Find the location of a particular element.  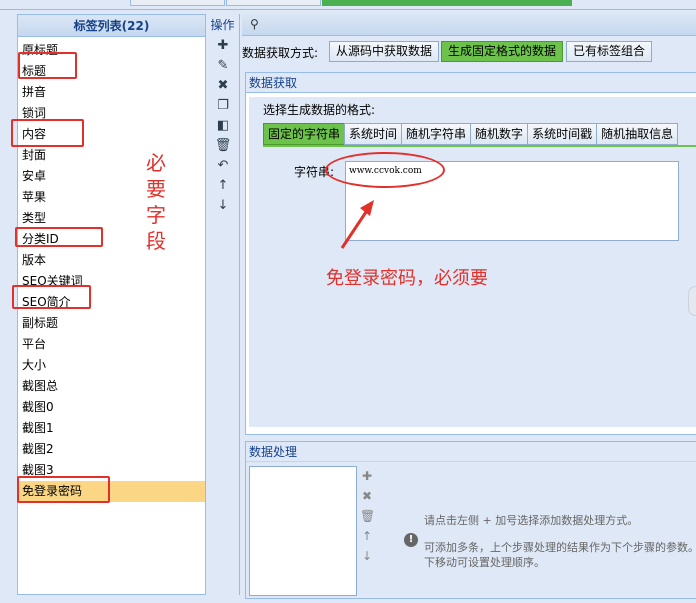

move-up-icon: ↑ is located at coordinates (223, 186).